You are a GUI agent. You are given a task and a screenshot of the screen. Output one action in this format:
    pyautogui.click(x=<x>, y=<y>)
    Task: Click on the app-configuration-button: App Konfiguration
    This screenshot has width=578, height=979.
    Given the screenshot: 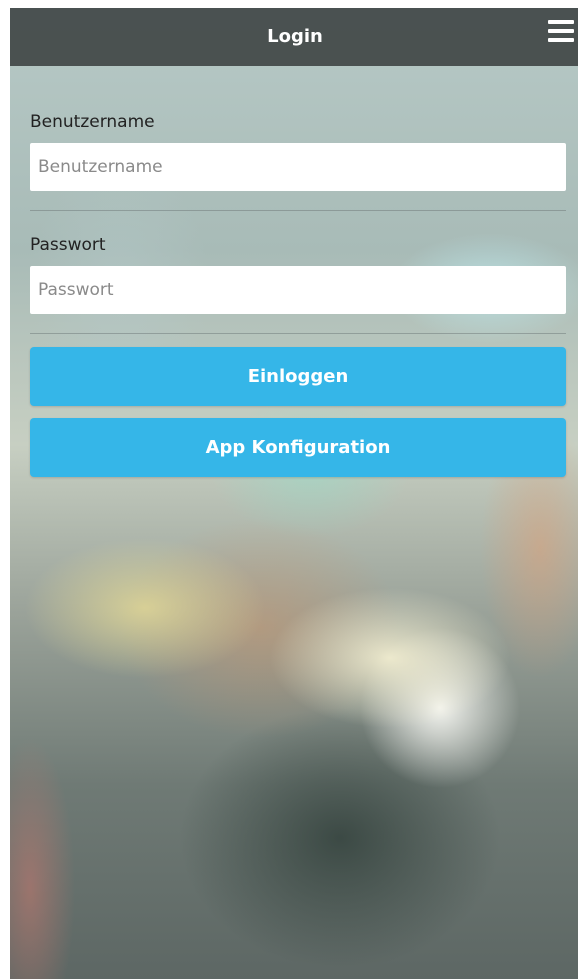 What is the action you would take?
    pyautogui.click(x=298, y=447)
    